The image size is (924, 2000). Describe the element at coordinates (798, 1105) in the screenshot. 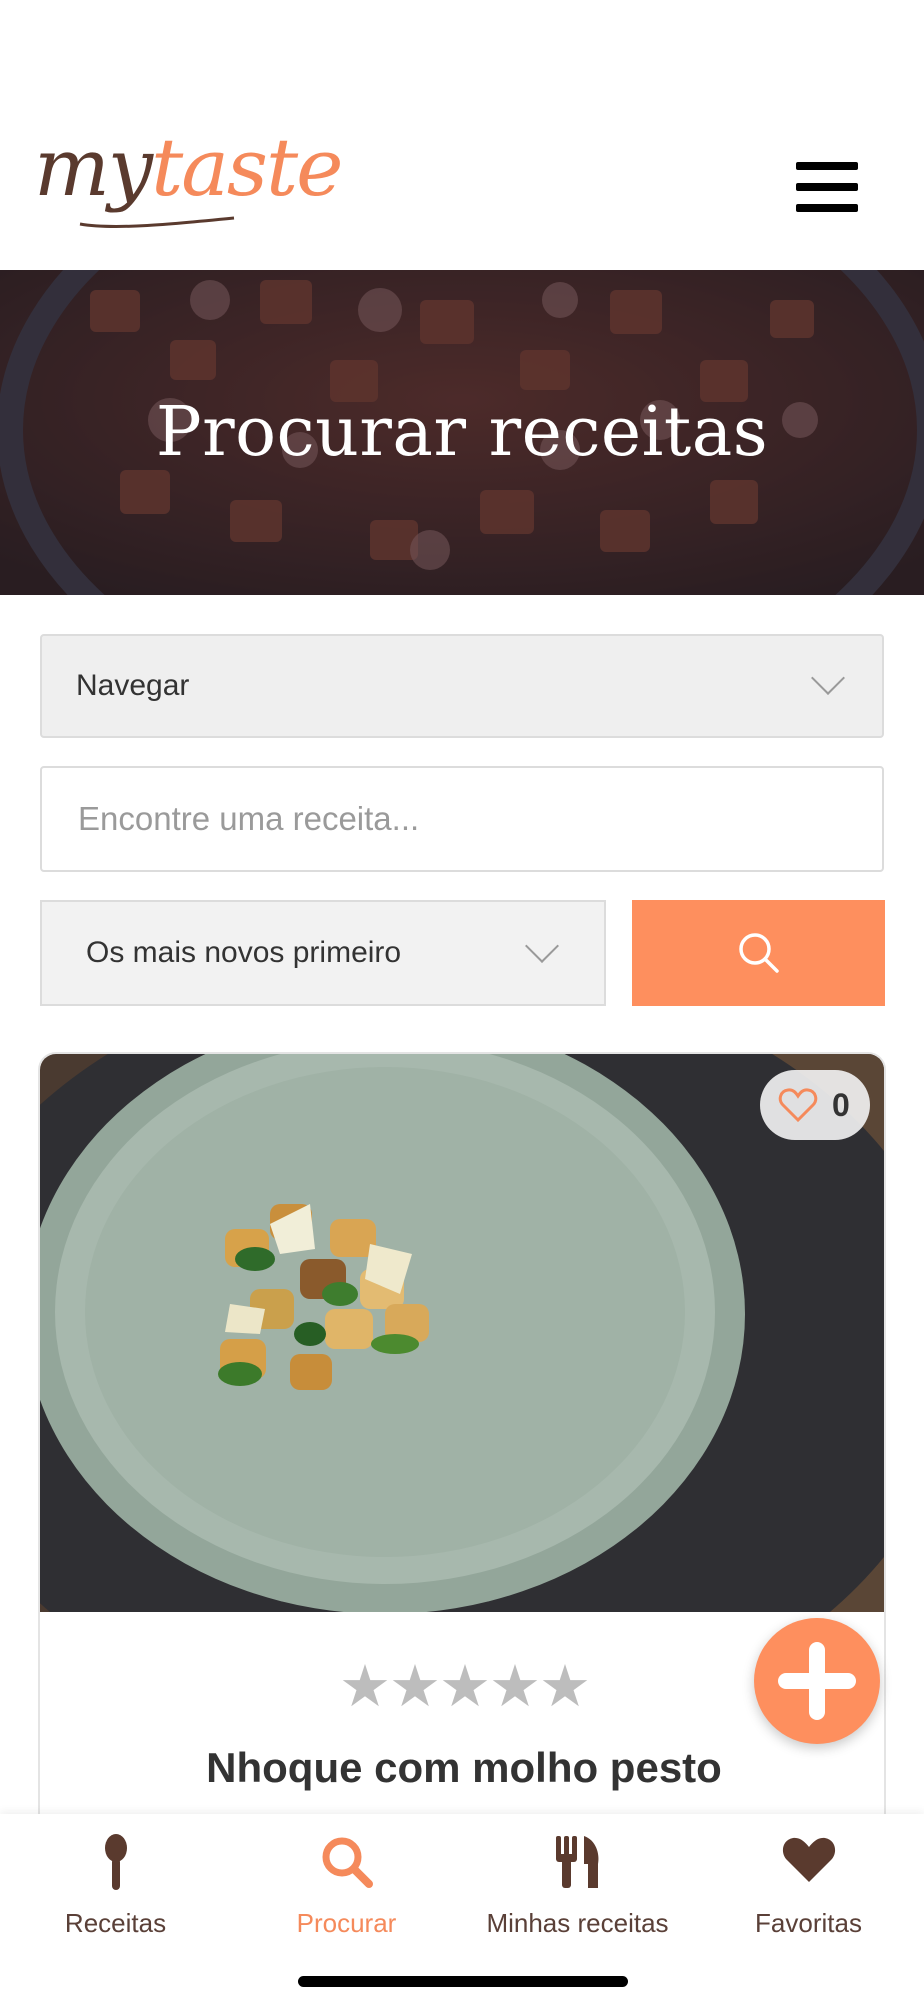

I see `heart-outline-icon` at that location.